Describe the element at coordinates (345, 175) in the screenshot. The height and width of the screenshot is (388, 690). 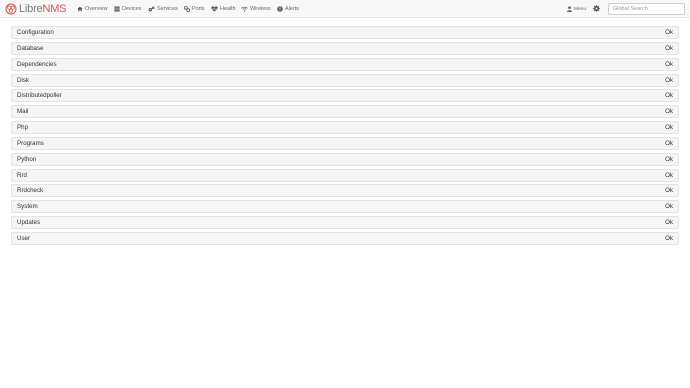
I see `check-row: Rrd Ok` at that location.